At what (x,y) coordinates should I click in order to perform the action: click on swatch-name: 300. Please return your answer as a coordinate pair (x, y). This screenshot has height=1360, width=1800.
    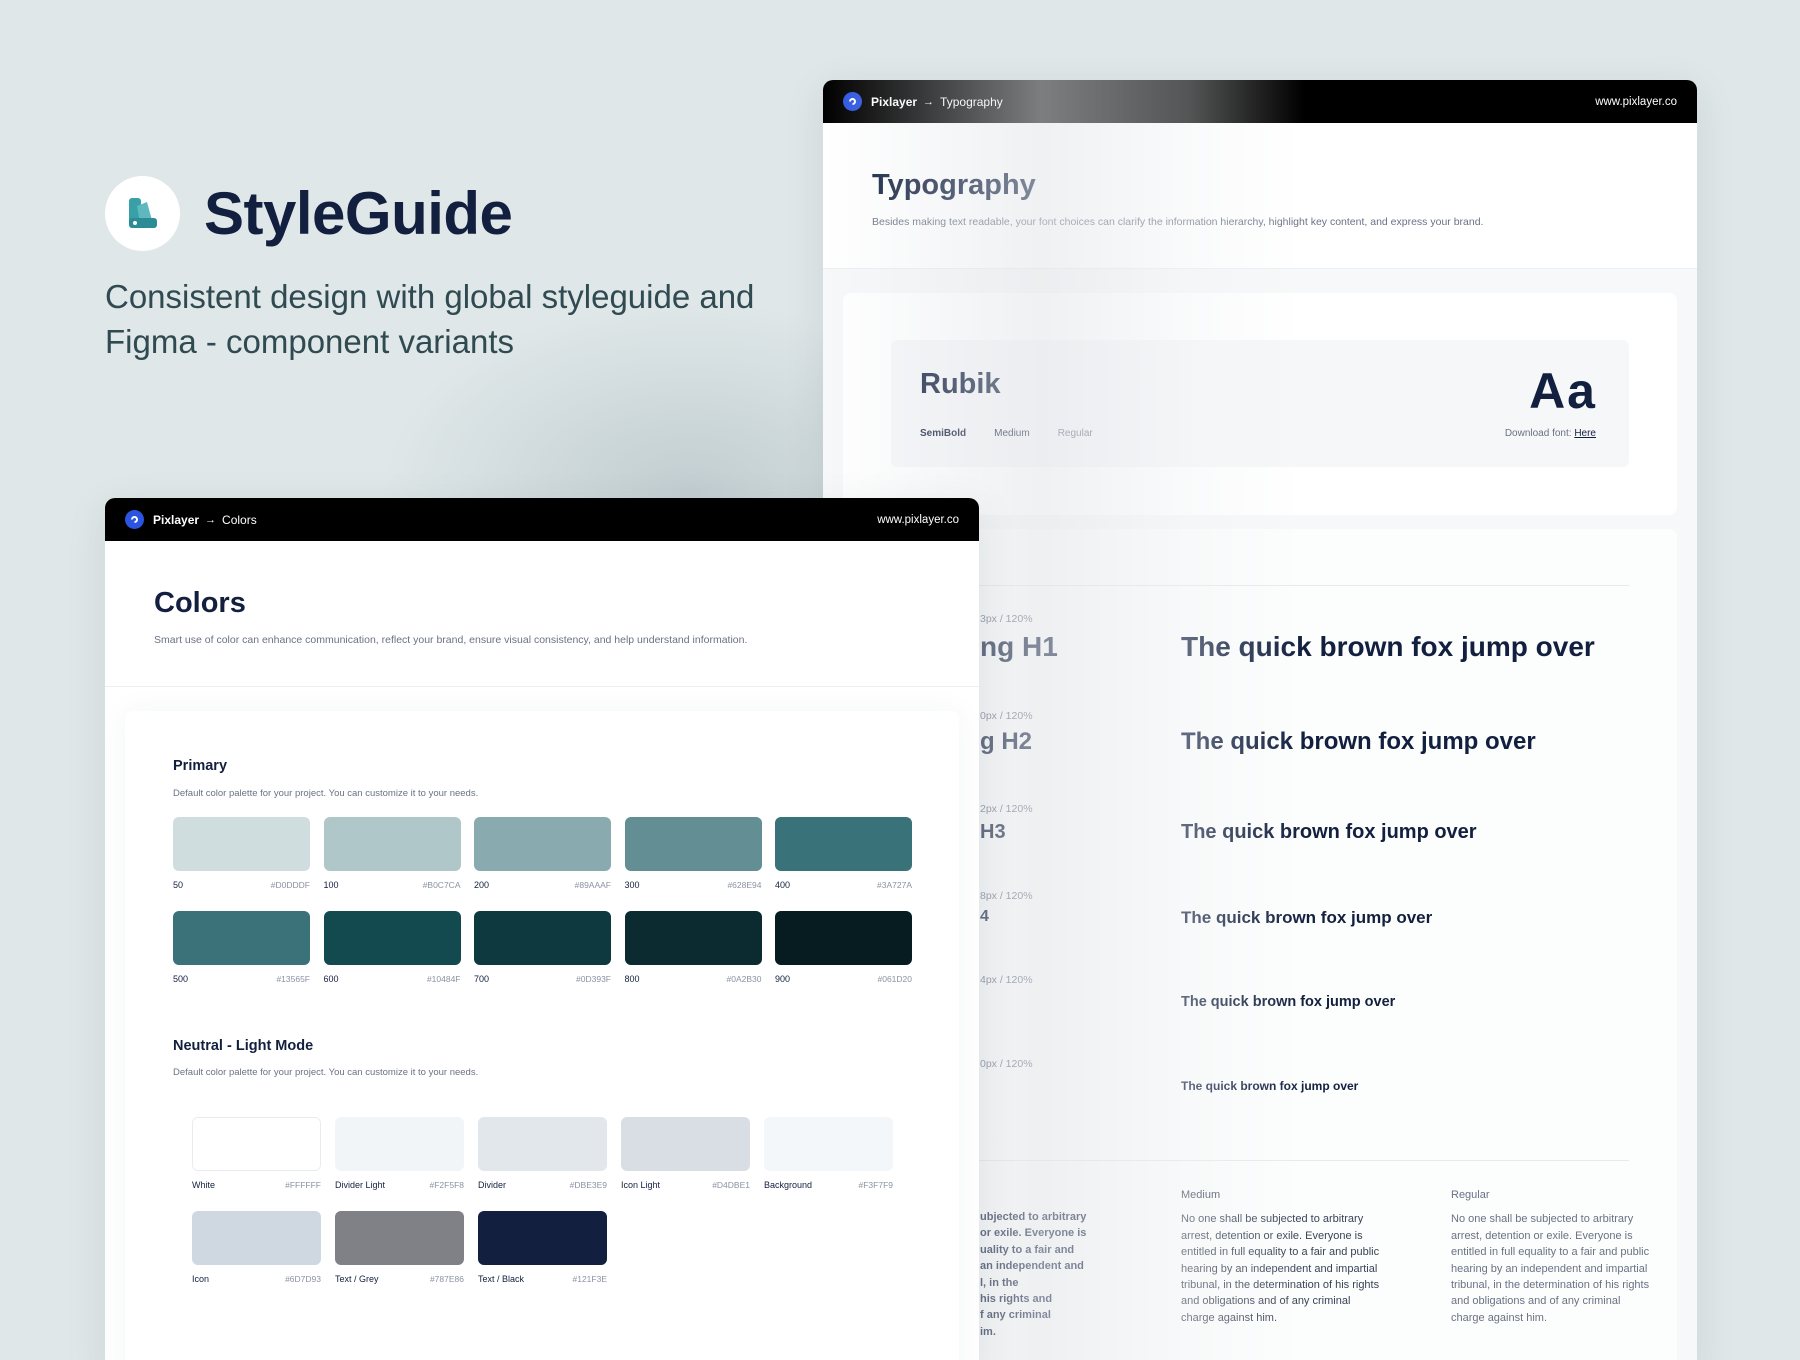
    Looking at the image, I should click on (632, 885).